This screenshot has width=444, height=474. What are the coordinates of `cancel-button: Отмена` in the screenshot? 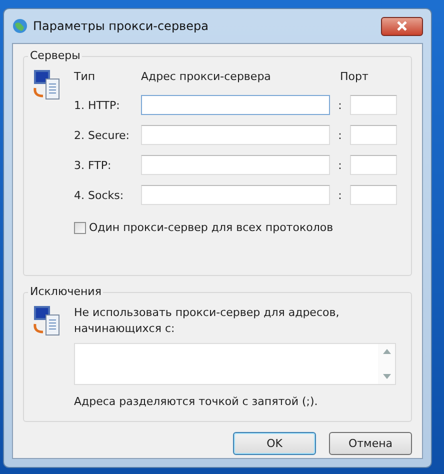 It's located at (370, 443).